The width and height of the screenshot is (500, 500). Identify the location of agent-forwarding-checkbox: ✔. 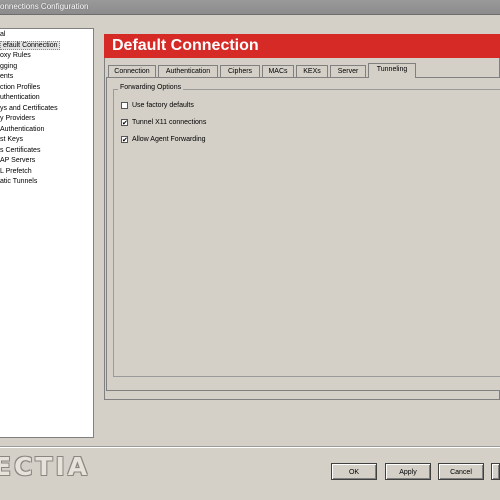
(124, 140).